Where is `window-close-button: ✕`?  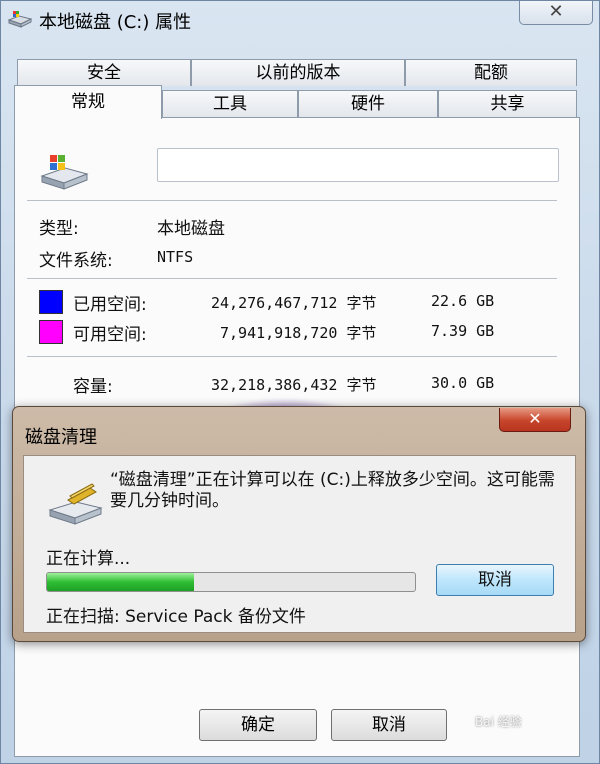
window-close-button: ✕ is located at coordinates (556, 13).